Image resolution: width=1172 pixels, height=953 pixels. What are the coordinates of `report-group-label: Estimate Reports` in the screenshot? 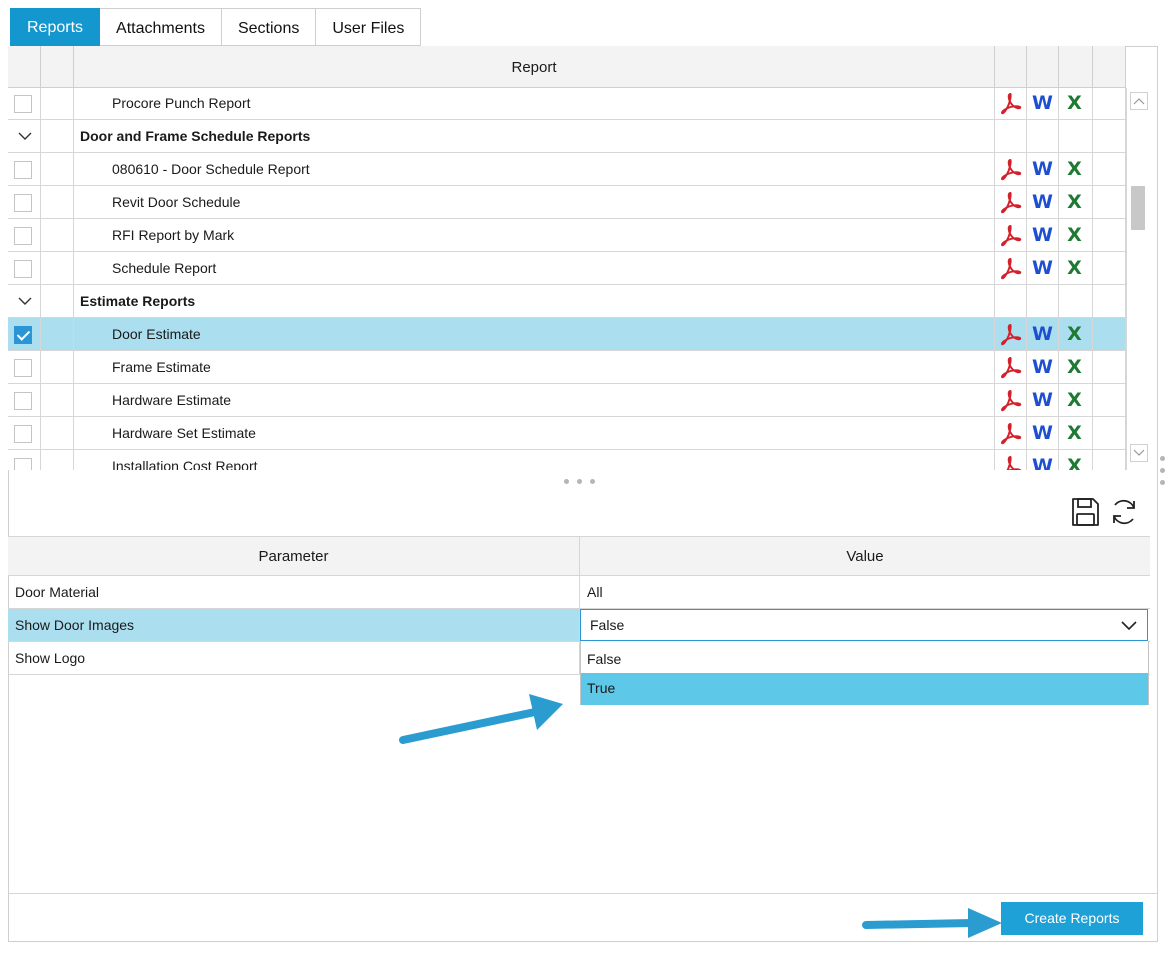 It's located at (534, 301).